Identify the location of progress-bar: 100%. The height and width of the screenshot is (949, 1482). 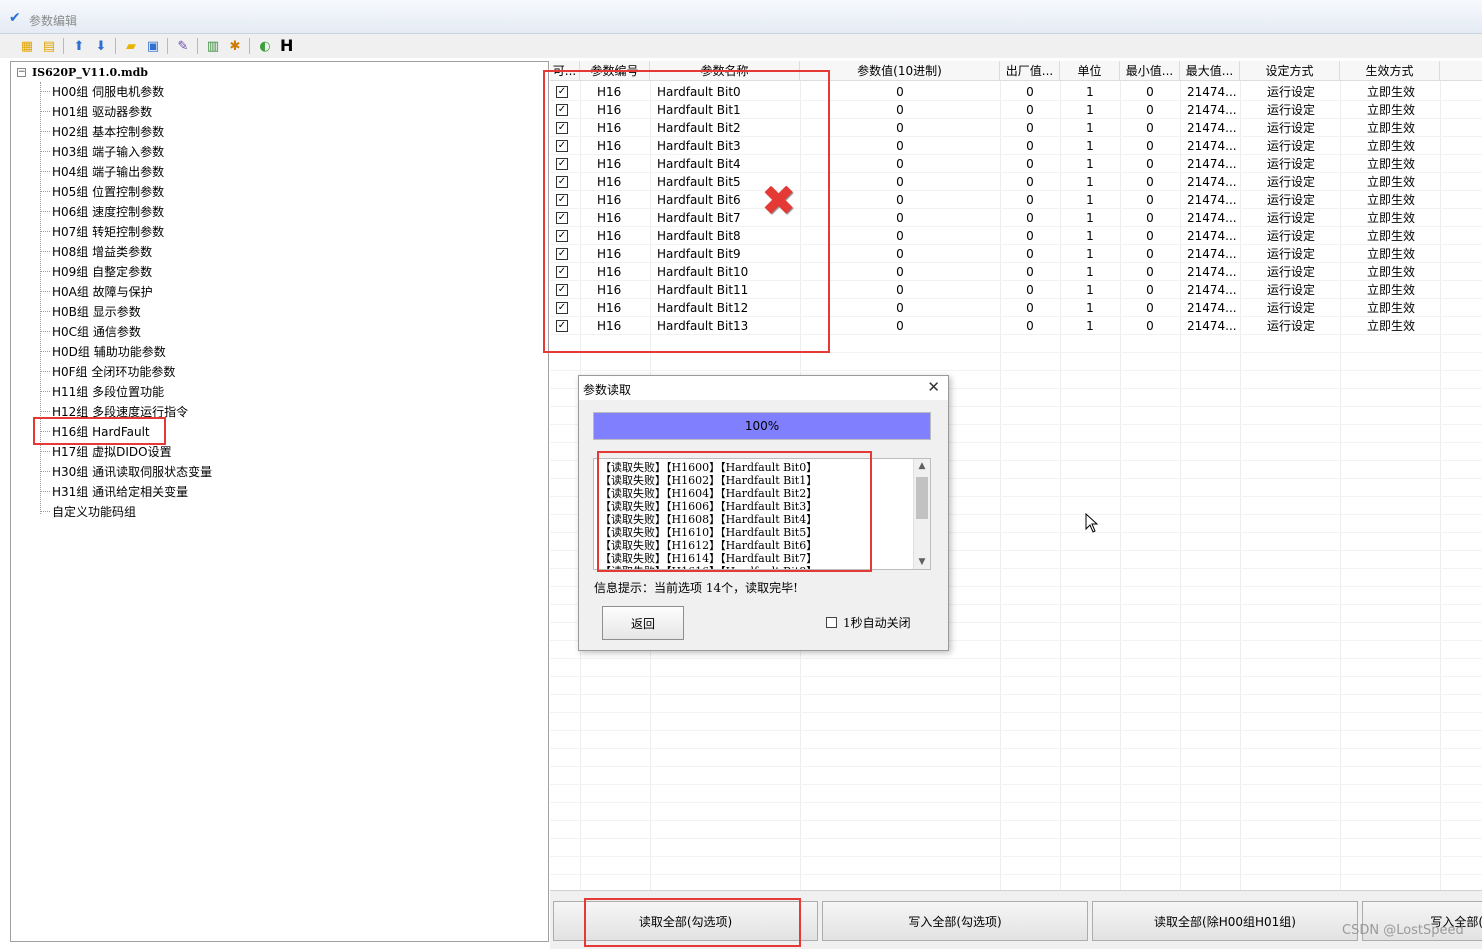
(762, 426).